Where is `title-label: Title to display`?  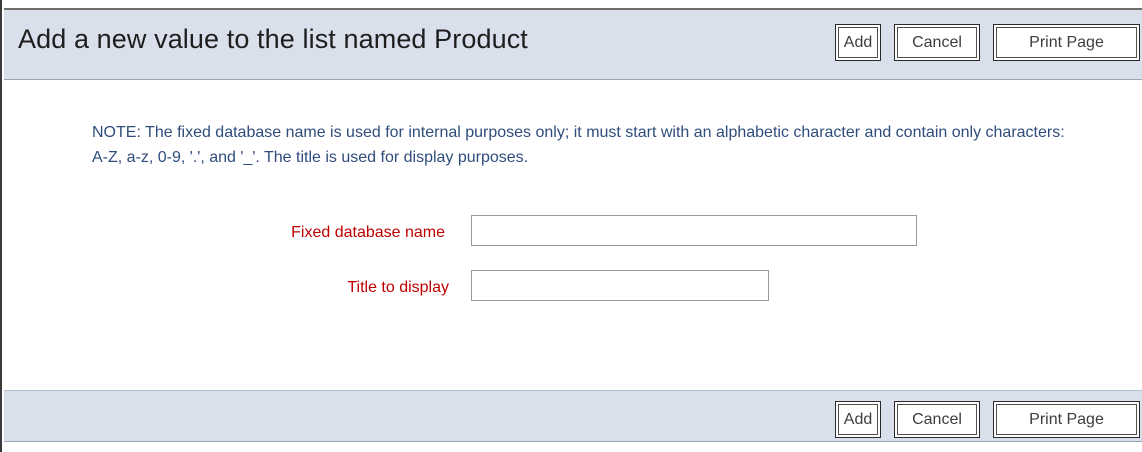
title-label: Title to display is located at coordinates (398, 287).